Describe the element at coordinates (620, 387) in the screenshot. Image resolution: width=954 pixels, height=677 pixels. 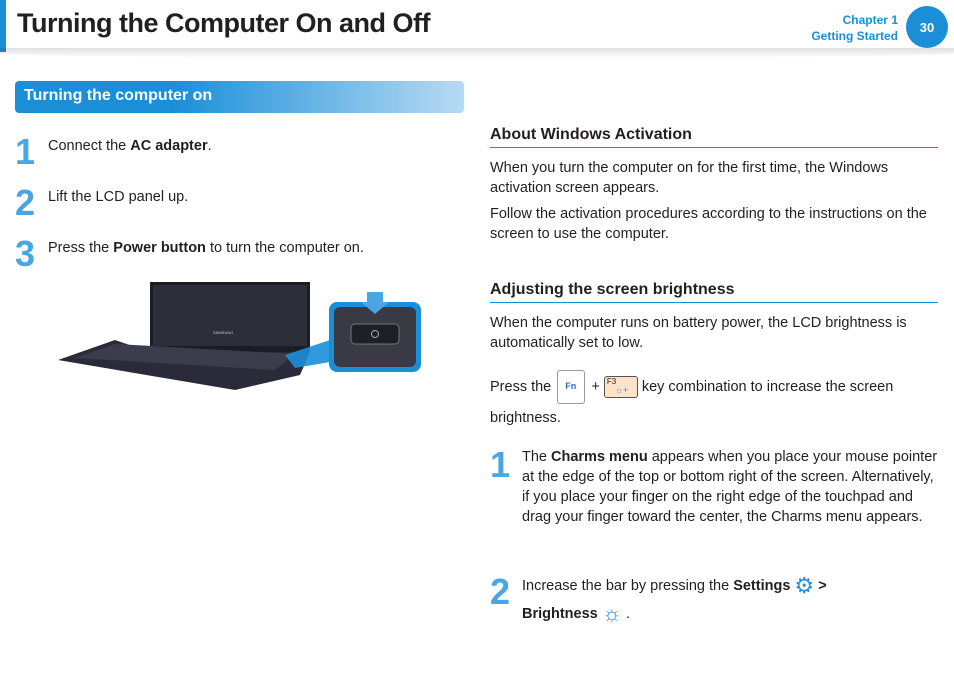
I see `f3-brightness-key-icon: F3 ☼+` at that location.